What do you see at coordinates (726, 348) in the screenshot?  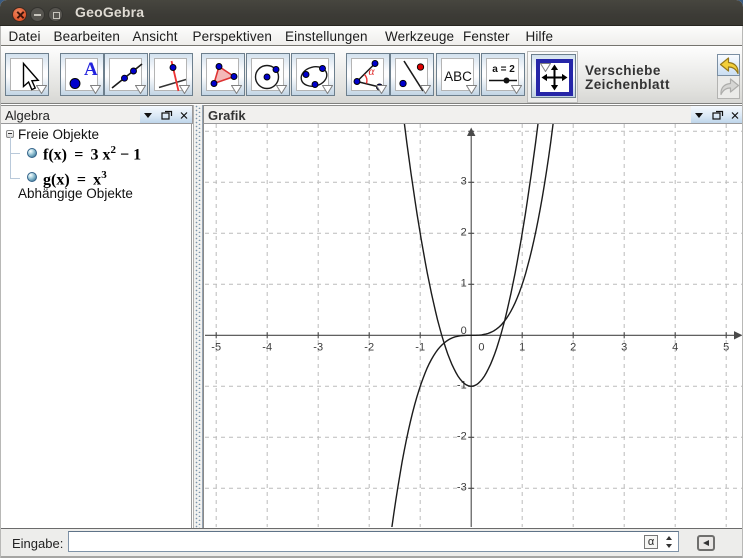 I see `svg-text: 5` at bounding box center [726, 348].